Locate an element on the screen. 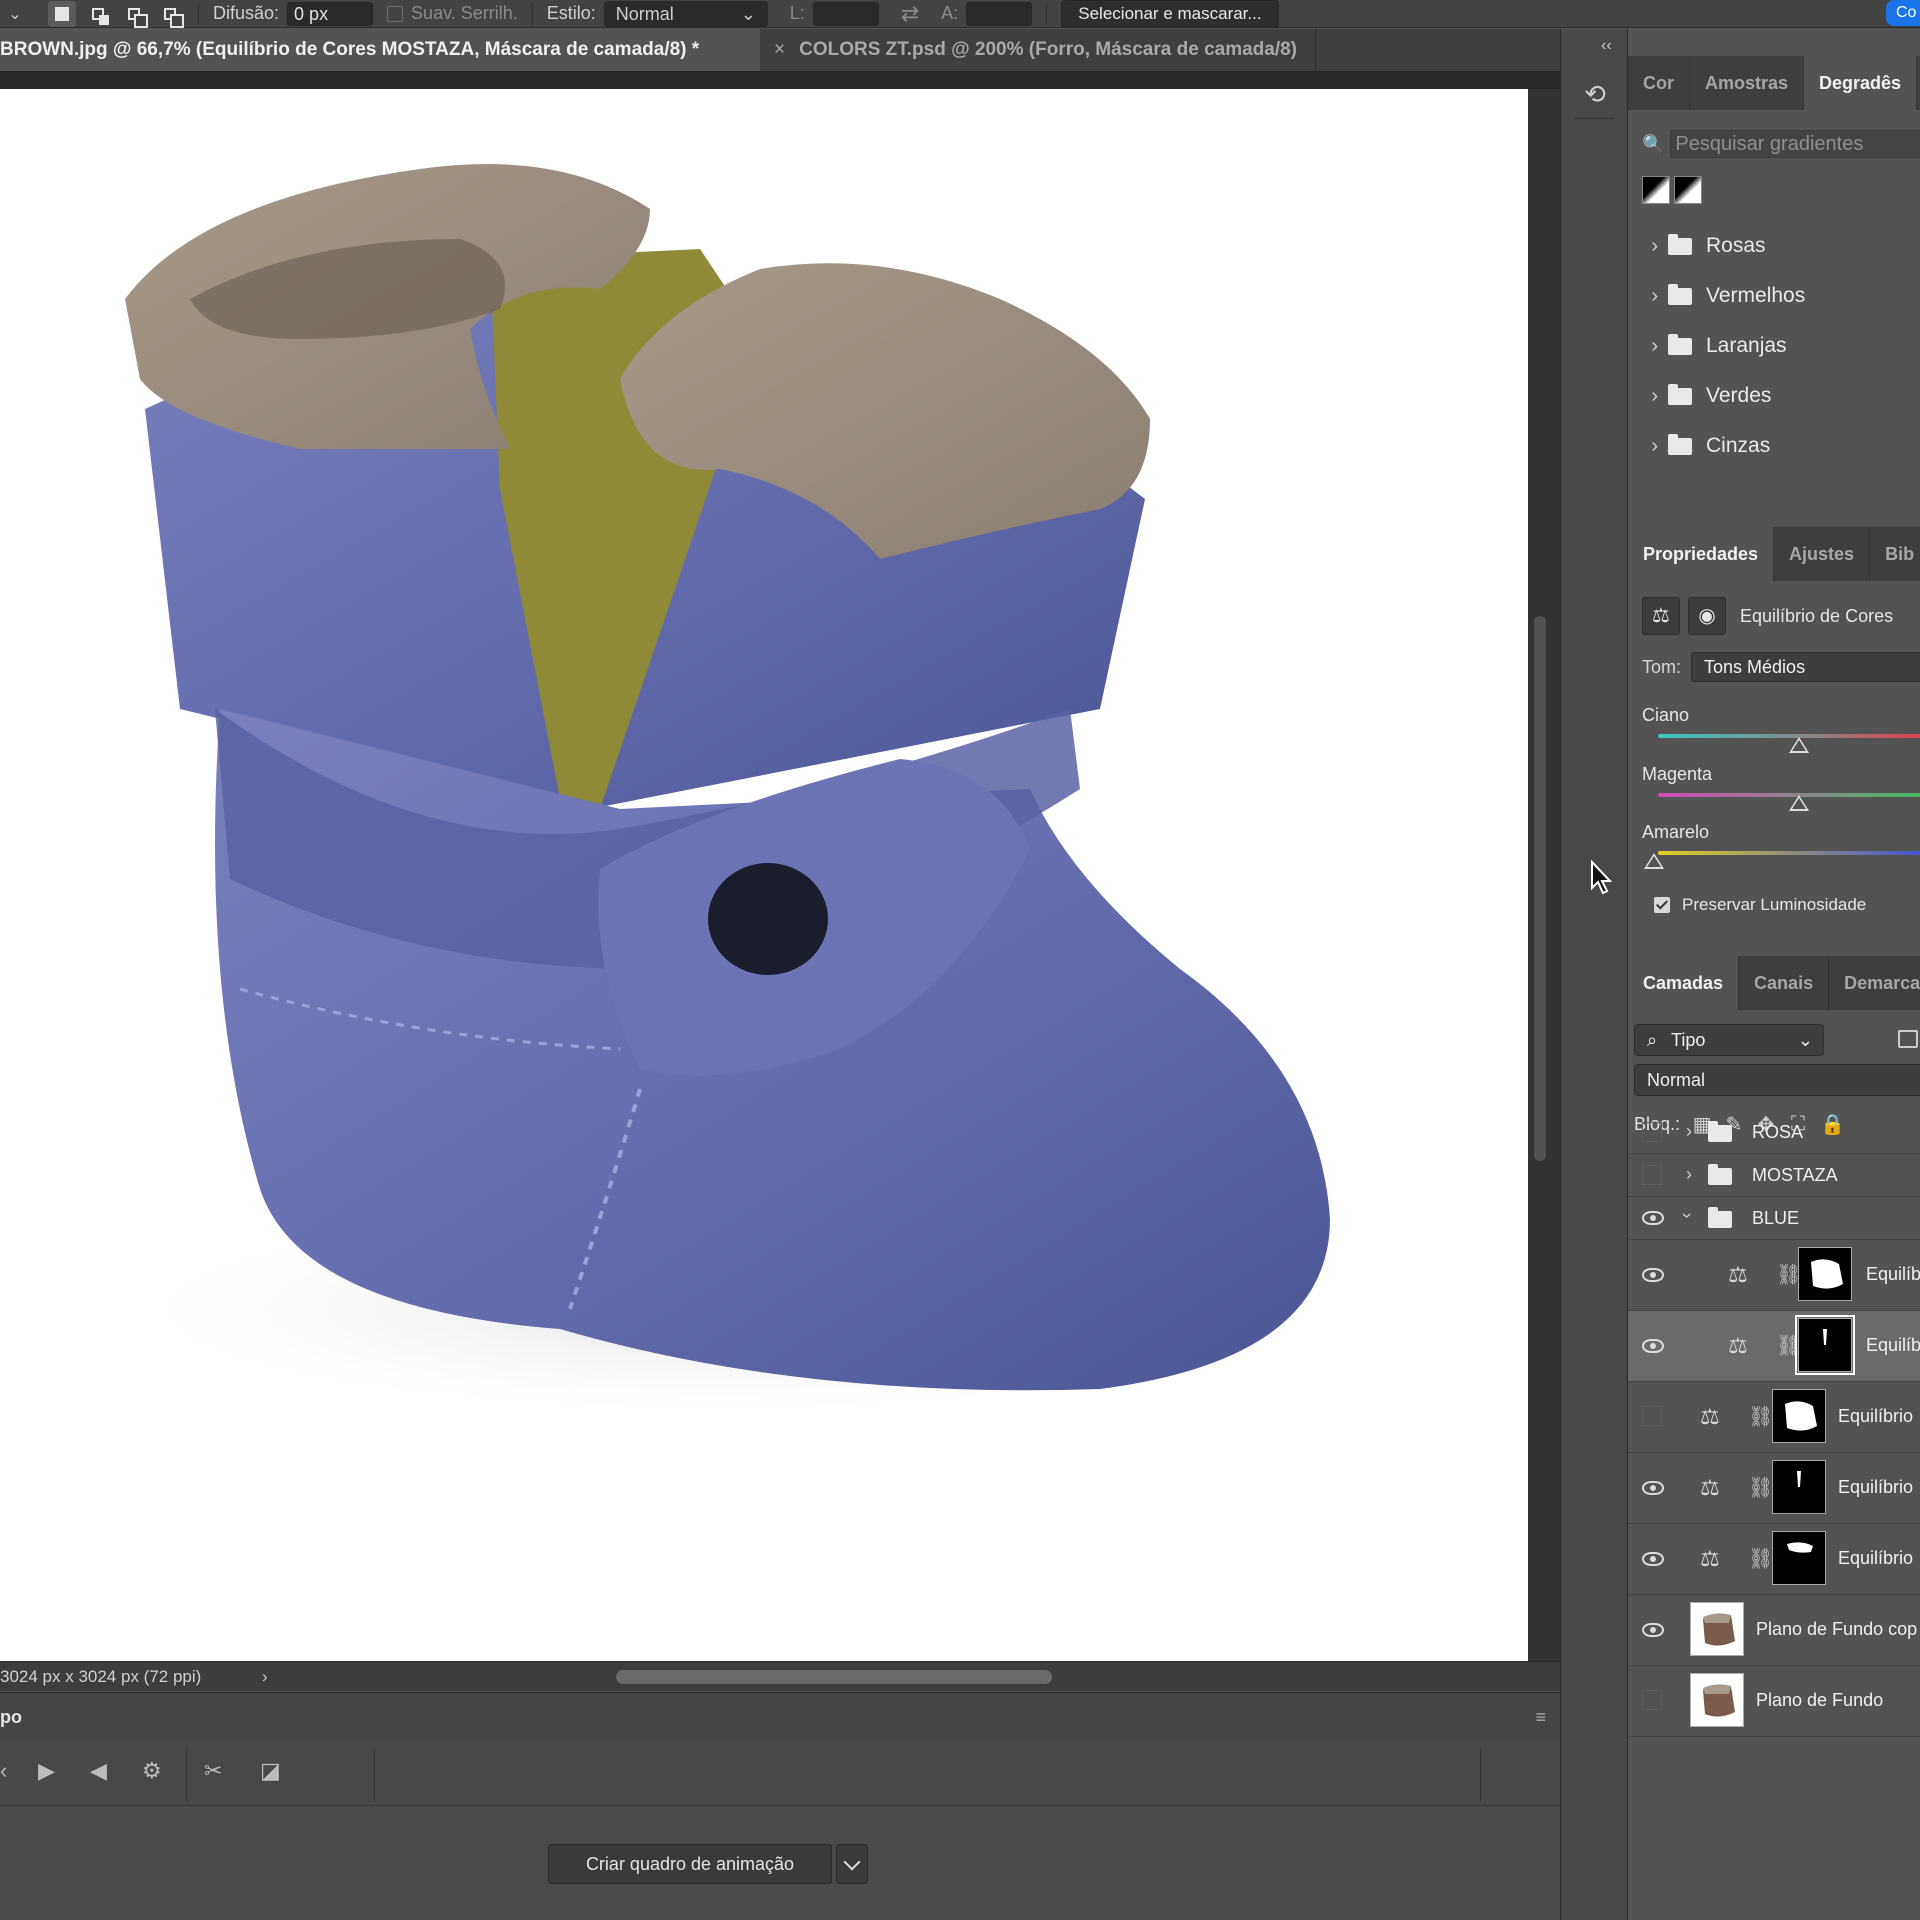  layer-row-blue: › BLUE is located at coordinates (1774, 1218).